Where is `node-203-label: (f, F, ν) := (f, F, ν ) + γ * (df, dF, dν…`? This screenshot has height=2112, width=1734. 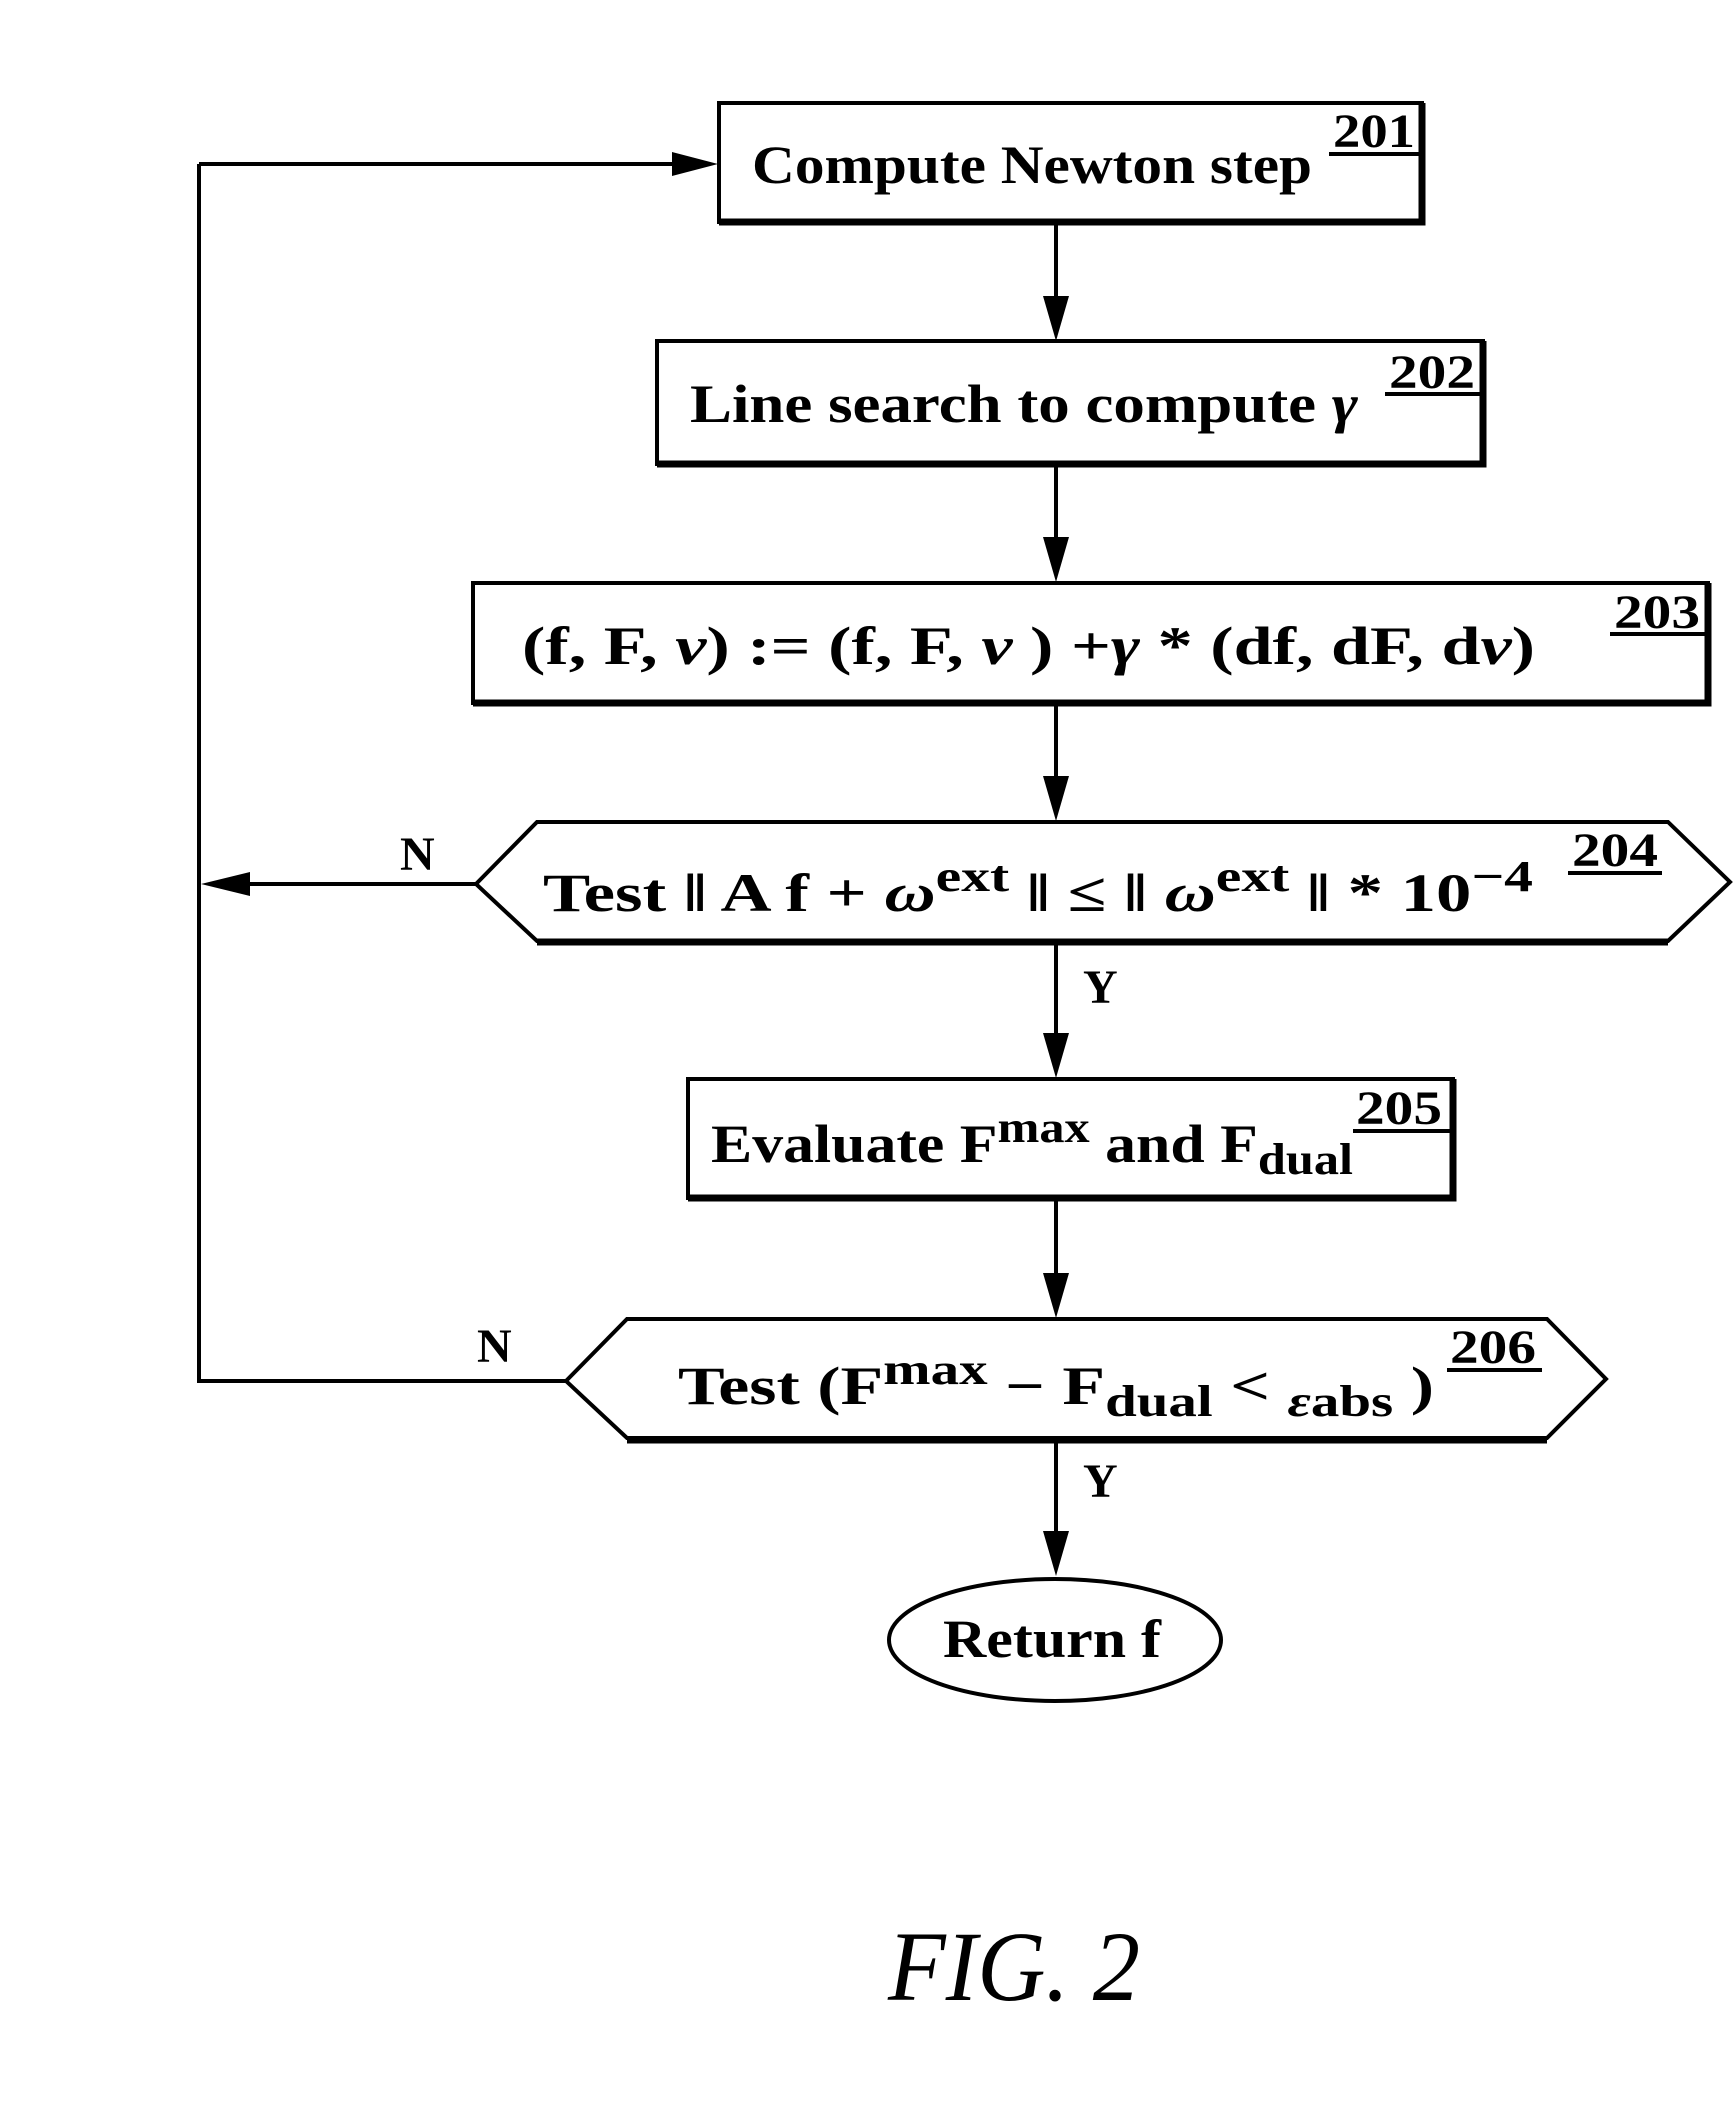 node-203-label: (f, F, ν) := (f, F, ν ) + γ * (df, dF, dν… is located at coordinates (1028, 646).